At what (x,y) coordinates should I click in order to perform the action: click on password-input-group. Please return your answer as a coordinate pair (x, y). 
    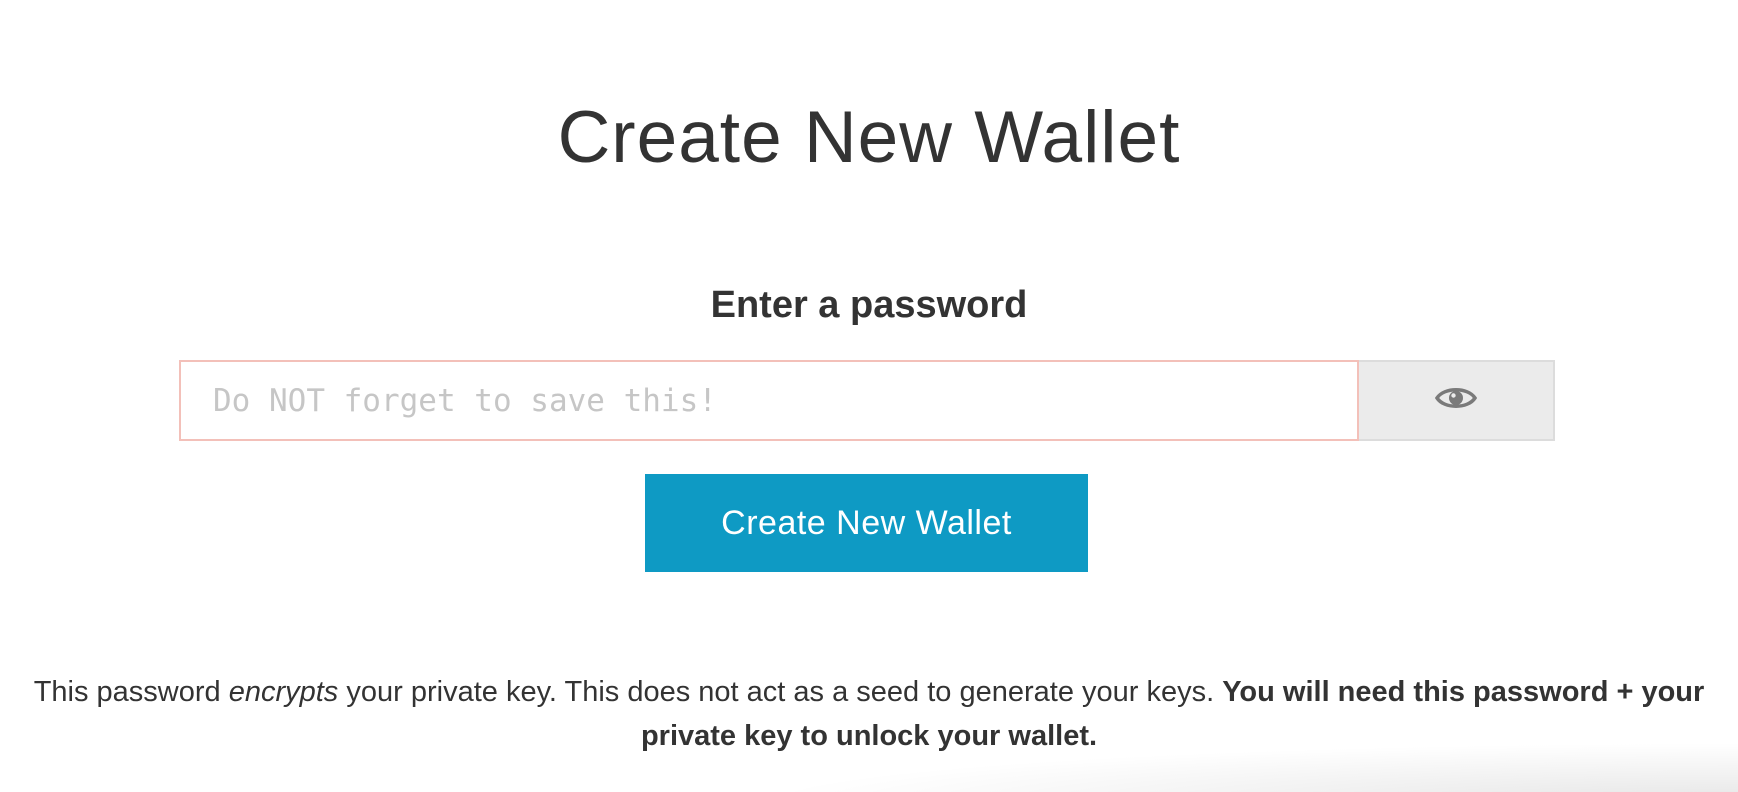
    Looking at the image, I should click on (867, 400).